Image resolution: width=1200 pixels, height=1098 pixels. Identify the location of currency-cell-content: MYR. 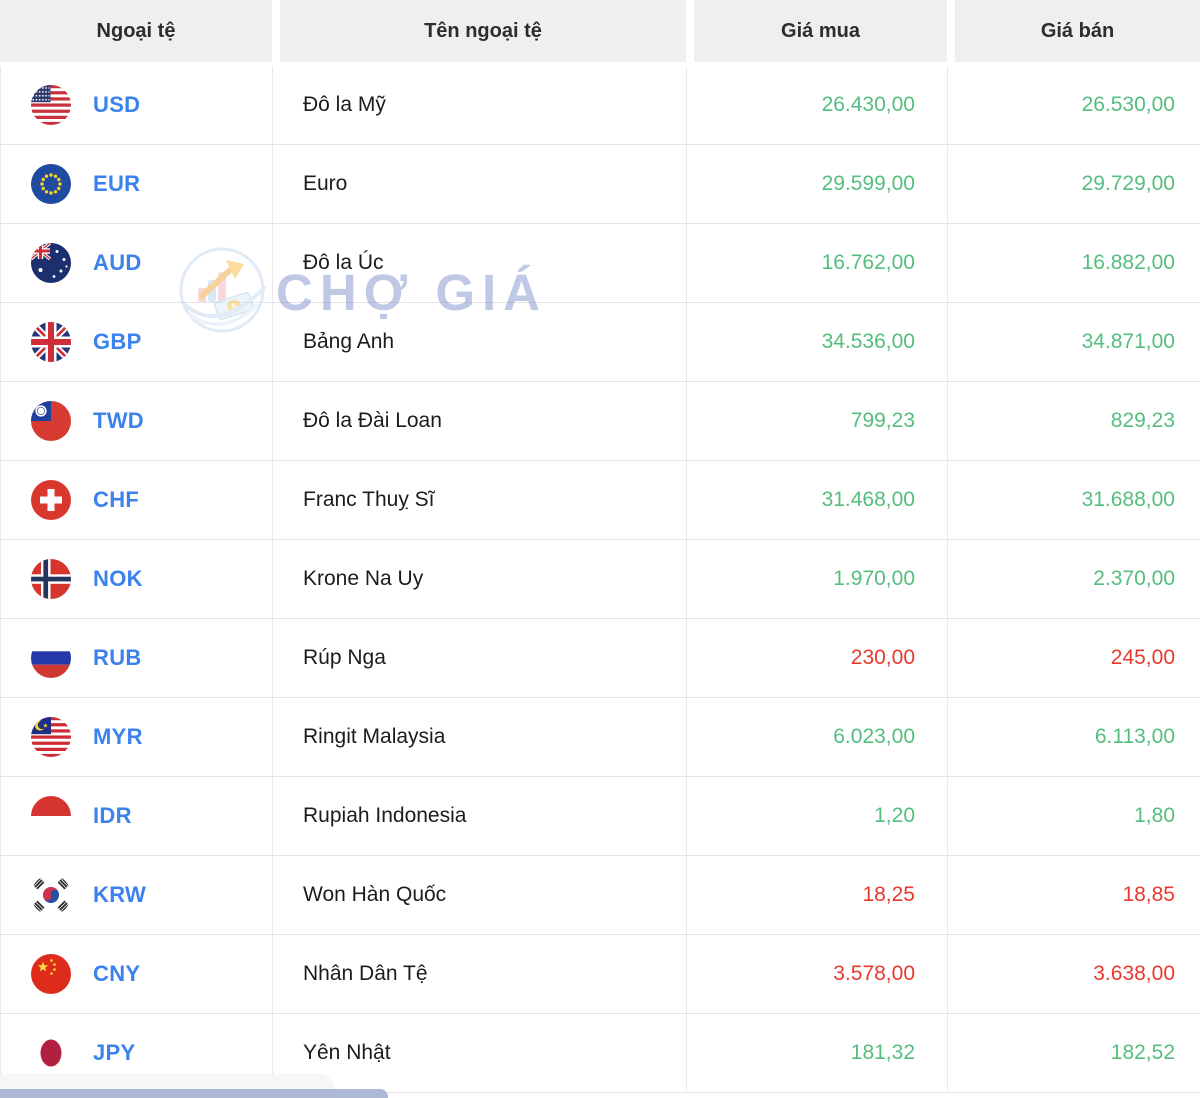
(136, 737).